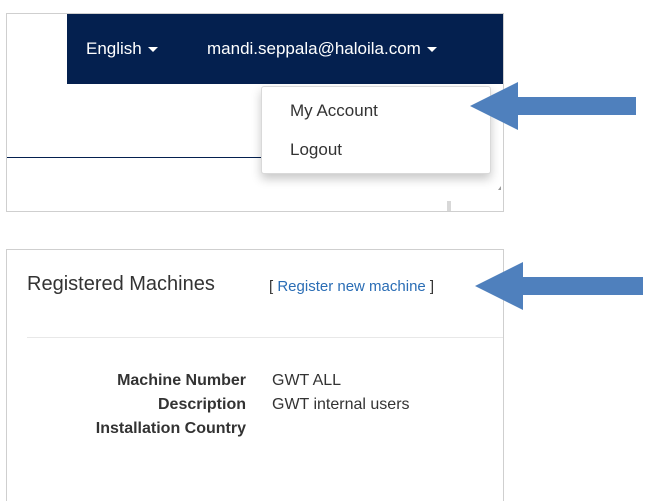  Describe the element at coordinates (170, 428) in the screenshot. I see `installation-country-label: Installation Country` at that location.